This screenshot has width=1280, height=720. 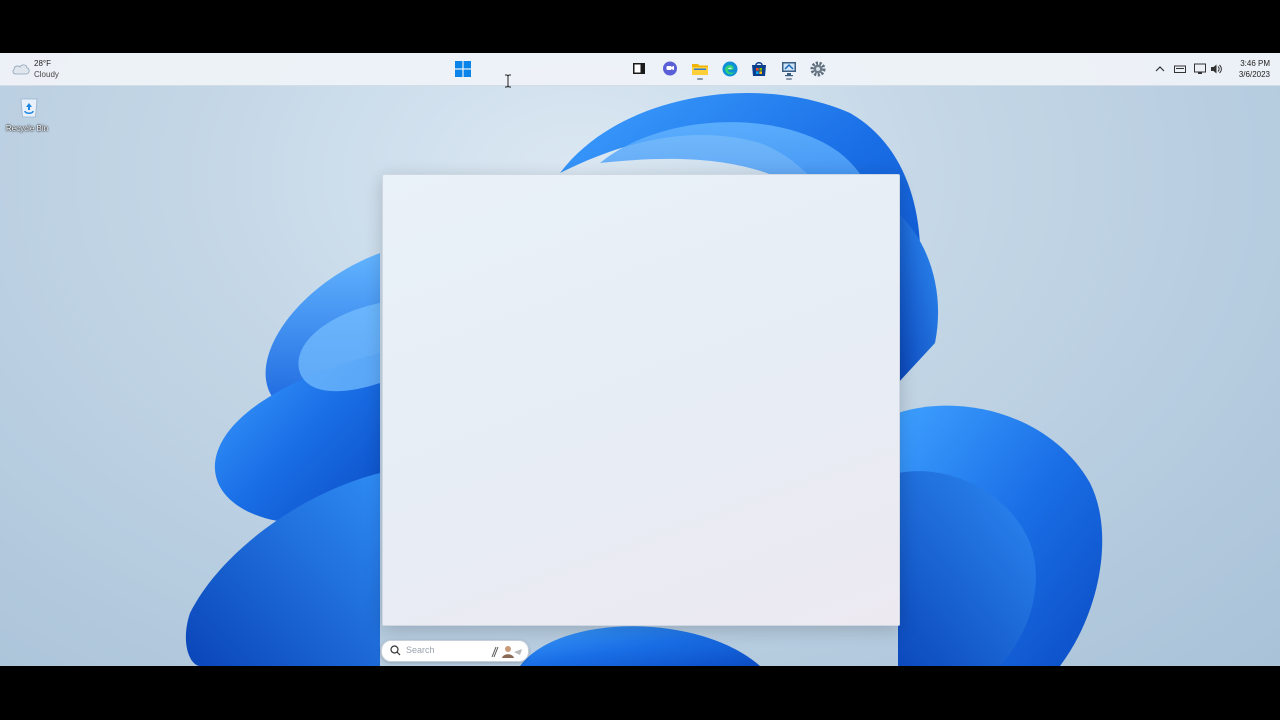 What do you see at coordinates (46, 74) in the screenshot?
I see `weather-condition: Cloudy` at bounding box center [46, 74].